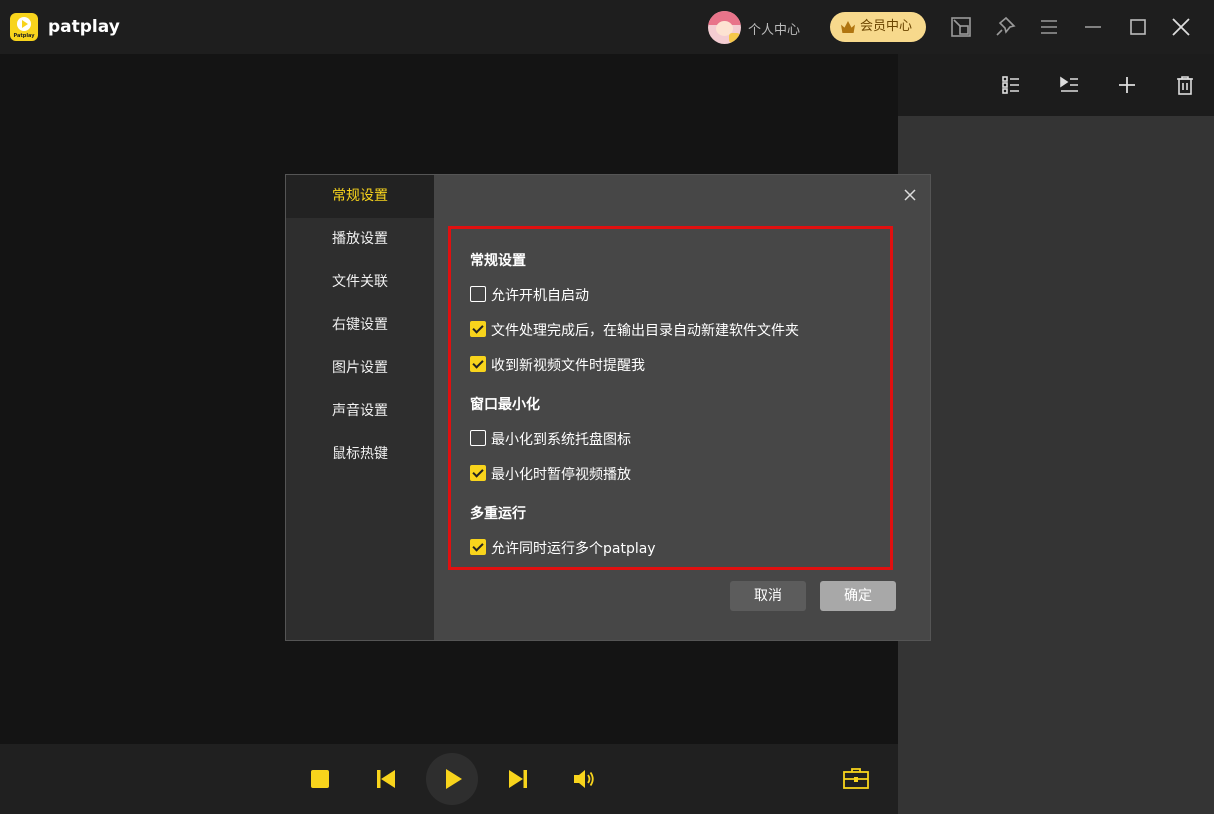 The image size is (1214, 814). I want to click on playlist-toolbar, so click(1056, 85).